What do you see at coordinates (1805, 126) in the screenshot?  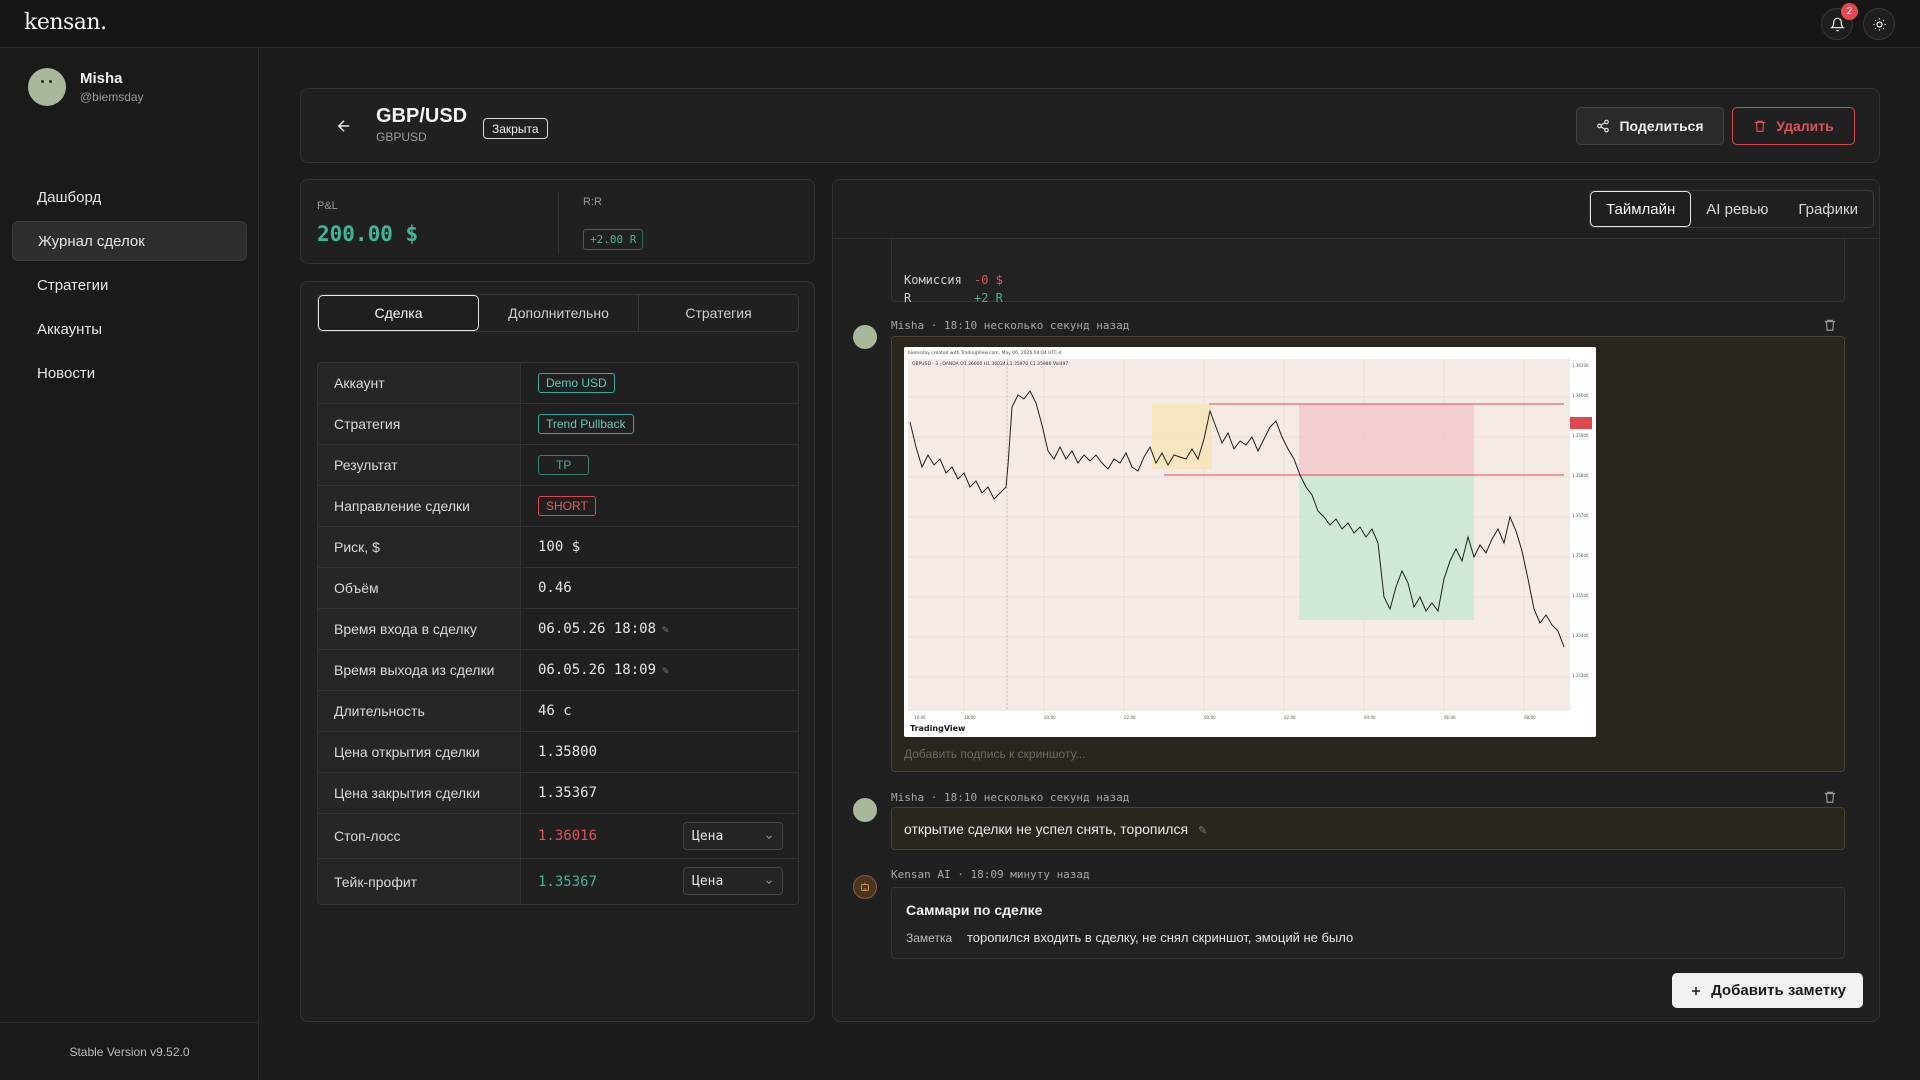 I see `delete-label: Удалить` at bounding box center [1805, 126].